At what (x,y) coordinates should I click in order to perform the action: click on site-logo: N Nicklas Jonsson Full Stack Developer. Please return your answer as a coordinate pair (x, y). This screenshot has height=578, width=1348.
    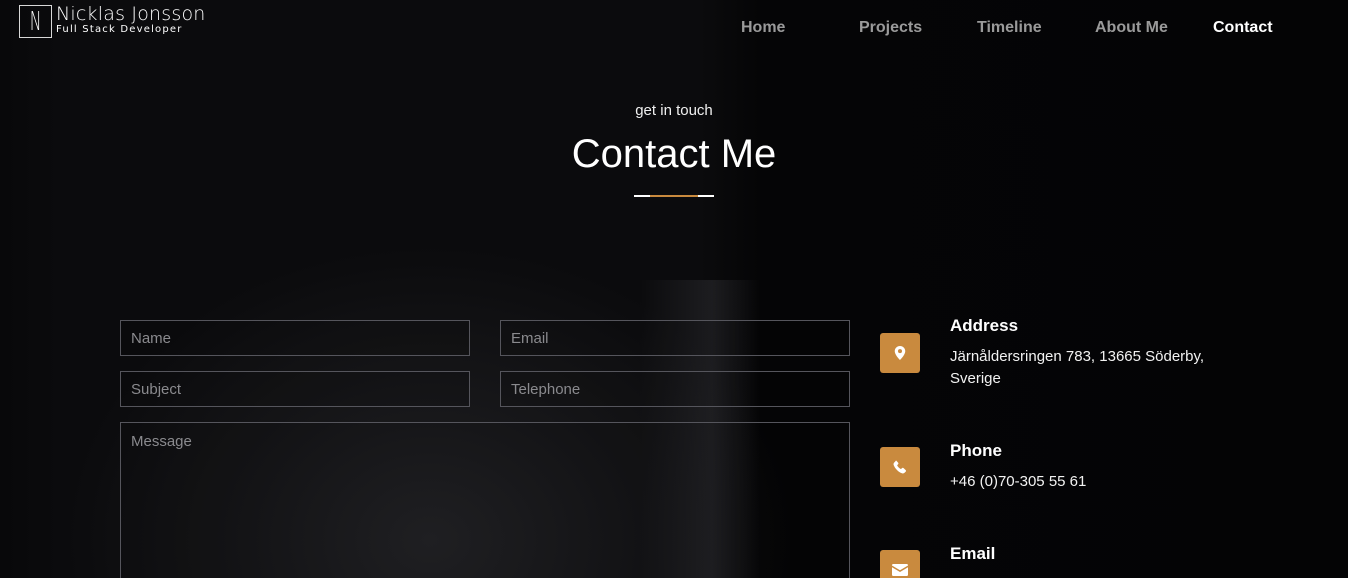
    Looking at the image, I should click on (112, 21).